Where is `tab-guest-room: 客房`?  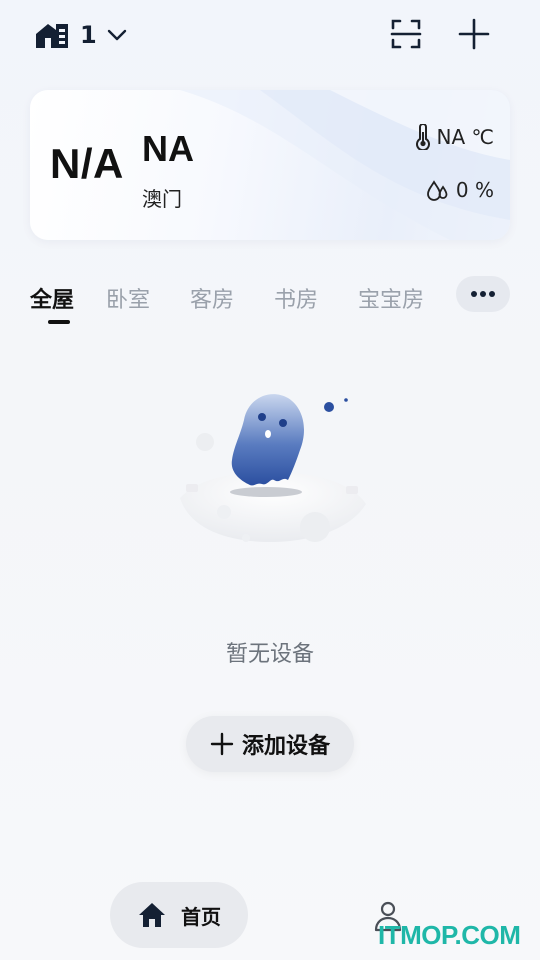 tab-guest-room: 客房 is located at coordinates (212, 298).